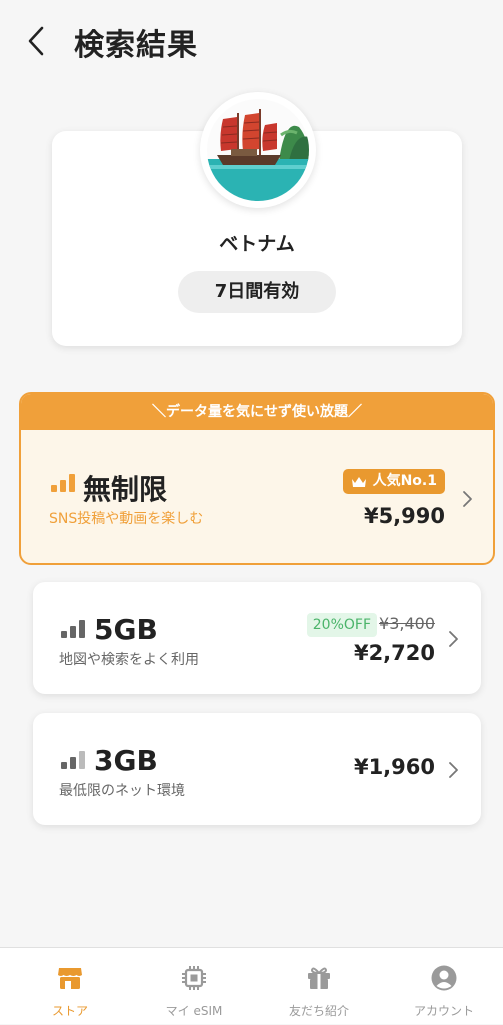  I want to click on plan-name: 無制限, so click(125, 489).